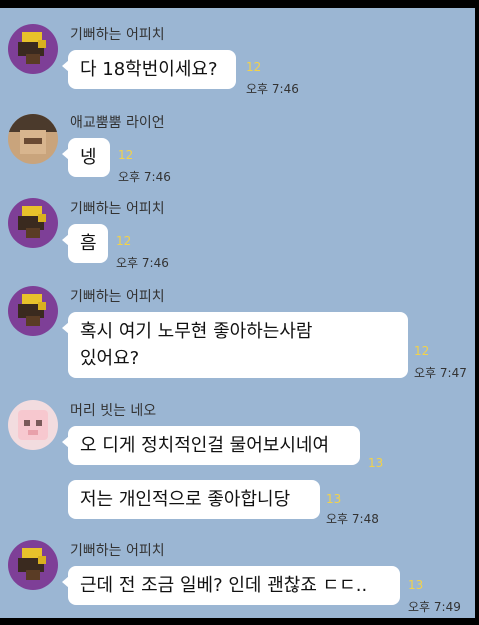 The height and width of the screenshot is (625, 479). What do you see at coordinates (211, 445) in the screenshot?
I see `message-bubble: 오 디게 정치적인걸 물어보시네여` at bounding box center [211, 445].